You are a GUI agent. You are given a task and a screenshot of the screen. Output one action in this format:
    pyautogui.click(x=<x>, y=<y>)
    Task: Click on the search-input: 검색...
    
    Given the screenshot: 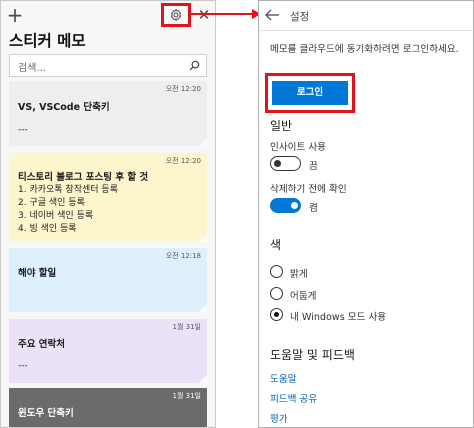 What is the action you would take?
    pyautogui.click(x=108, y=65)
    